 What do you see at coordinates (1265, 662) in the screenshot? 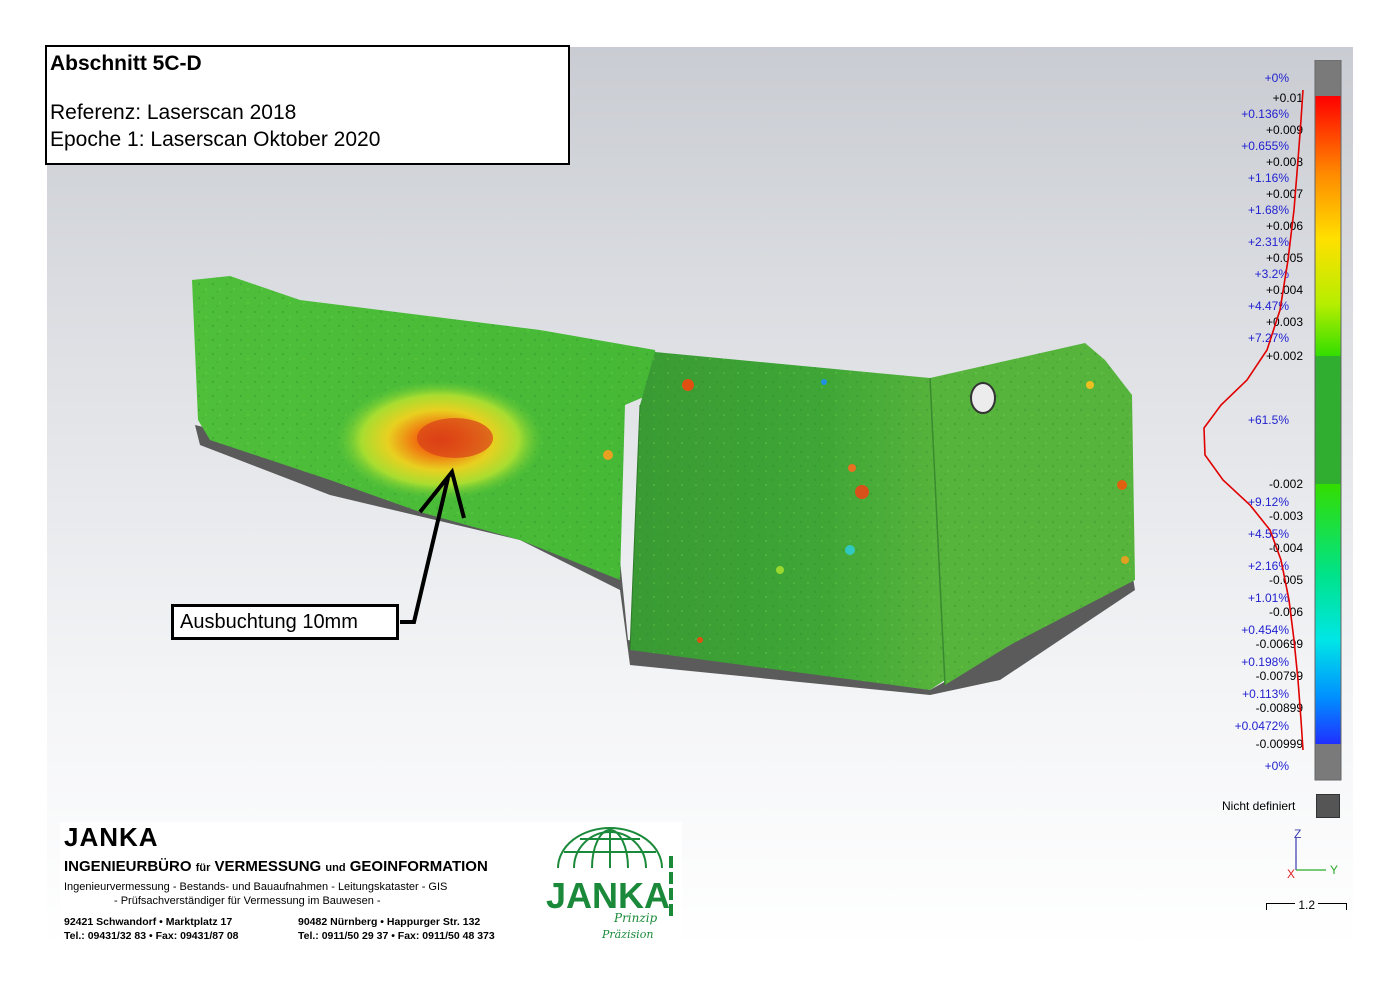
I see `scale-percent-label: +0.198%` at bounding box center [1265, 662].